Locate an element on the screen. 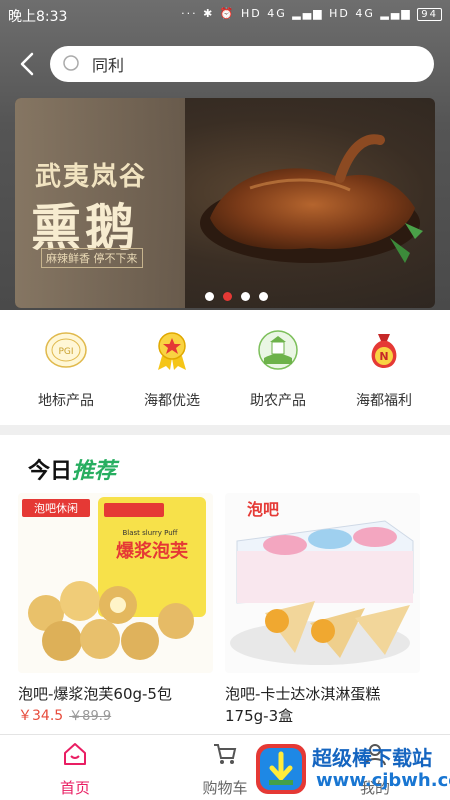  status-icons: ··· ✱ ⏰ HD 4G ▂▄▆ HD 4G ▂▄▆ 94 is located at coordinates (311, 14).